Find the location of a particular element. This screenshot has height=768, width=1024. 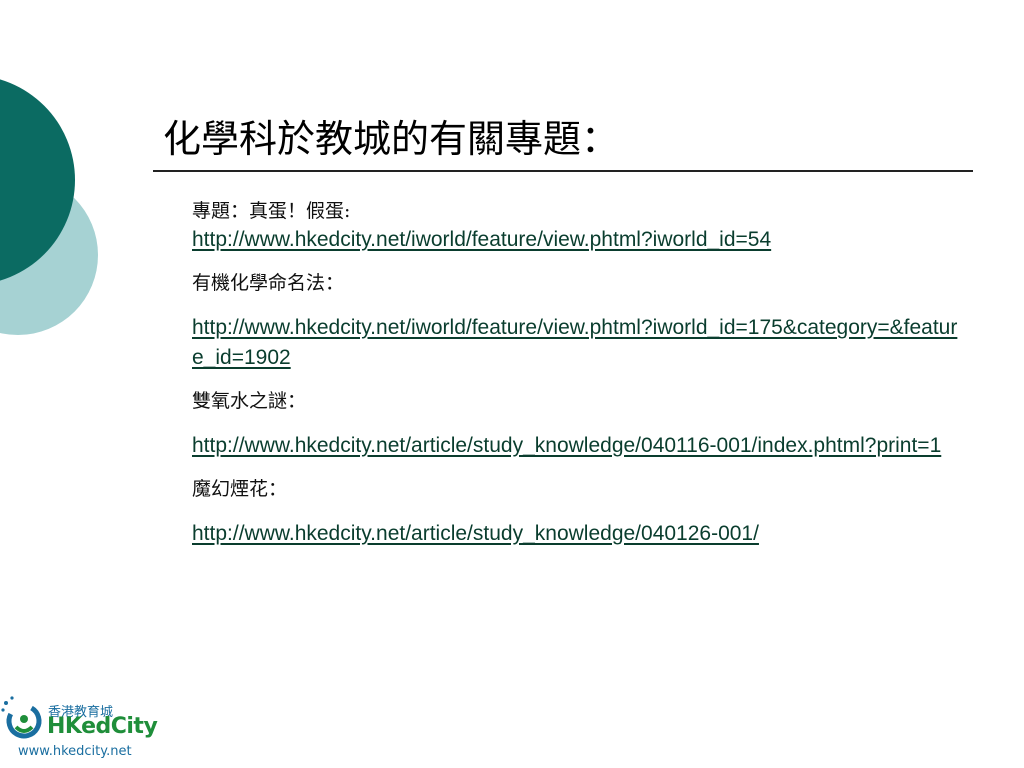

topic-label-fireworks: 魔幻煙花： is located at coordinates (240, 489).